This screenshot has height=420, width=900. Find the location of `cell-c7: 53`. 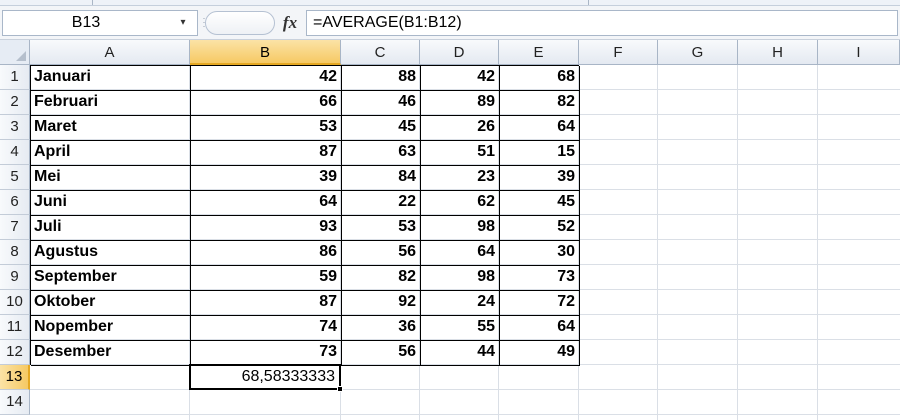

cell-c7: 53 is located at coordinates (380, 227).